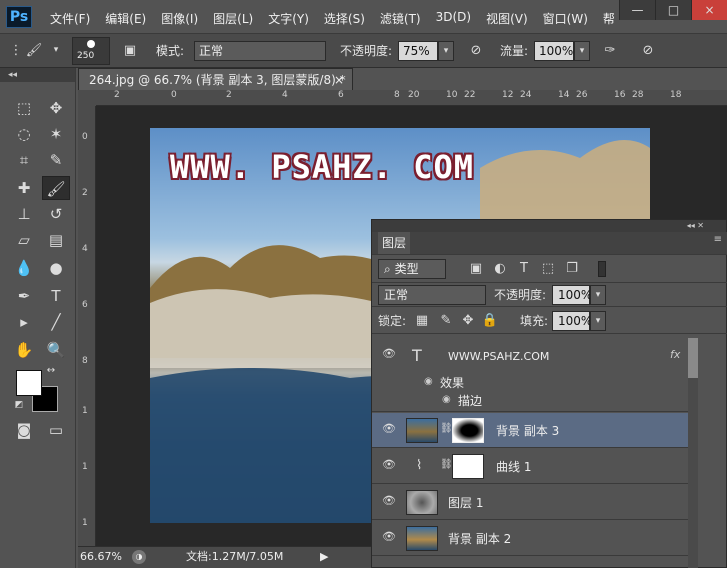 Image resolution: width=727 pixels, height=568 pixels. Describe the element at coordinates (56, 240) in the screenshot. I see `gradient-tool-icon: ▤` at that location.